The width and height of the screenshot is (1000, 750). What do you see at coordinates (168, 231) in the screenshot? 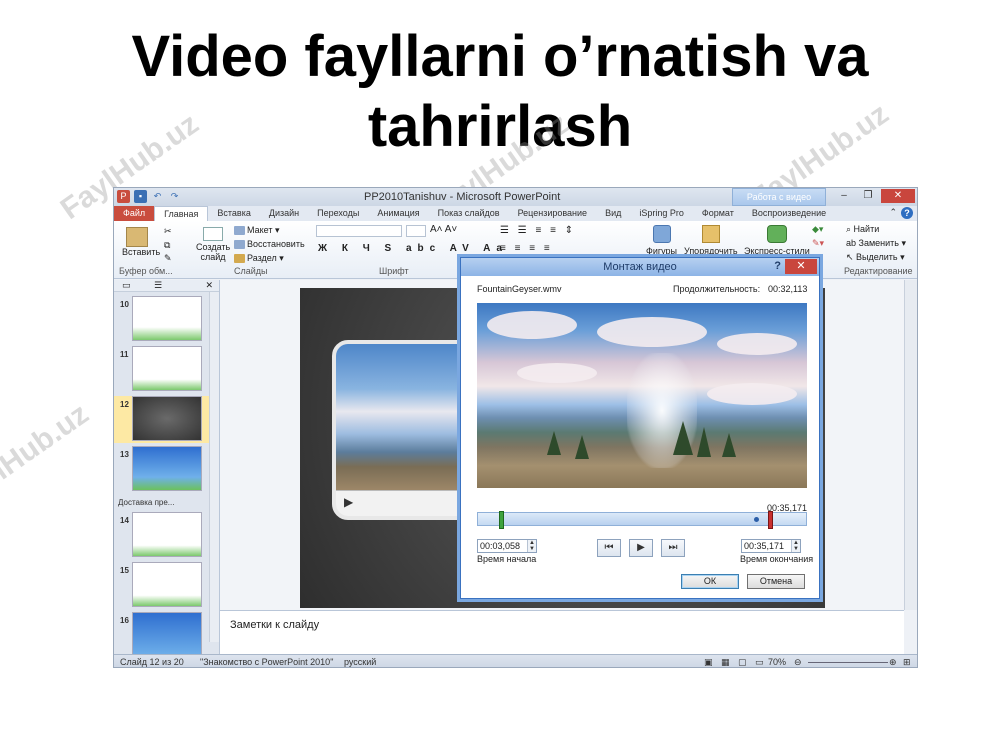
I see `cut-icon: ✂` at bounding box center [168, 231].